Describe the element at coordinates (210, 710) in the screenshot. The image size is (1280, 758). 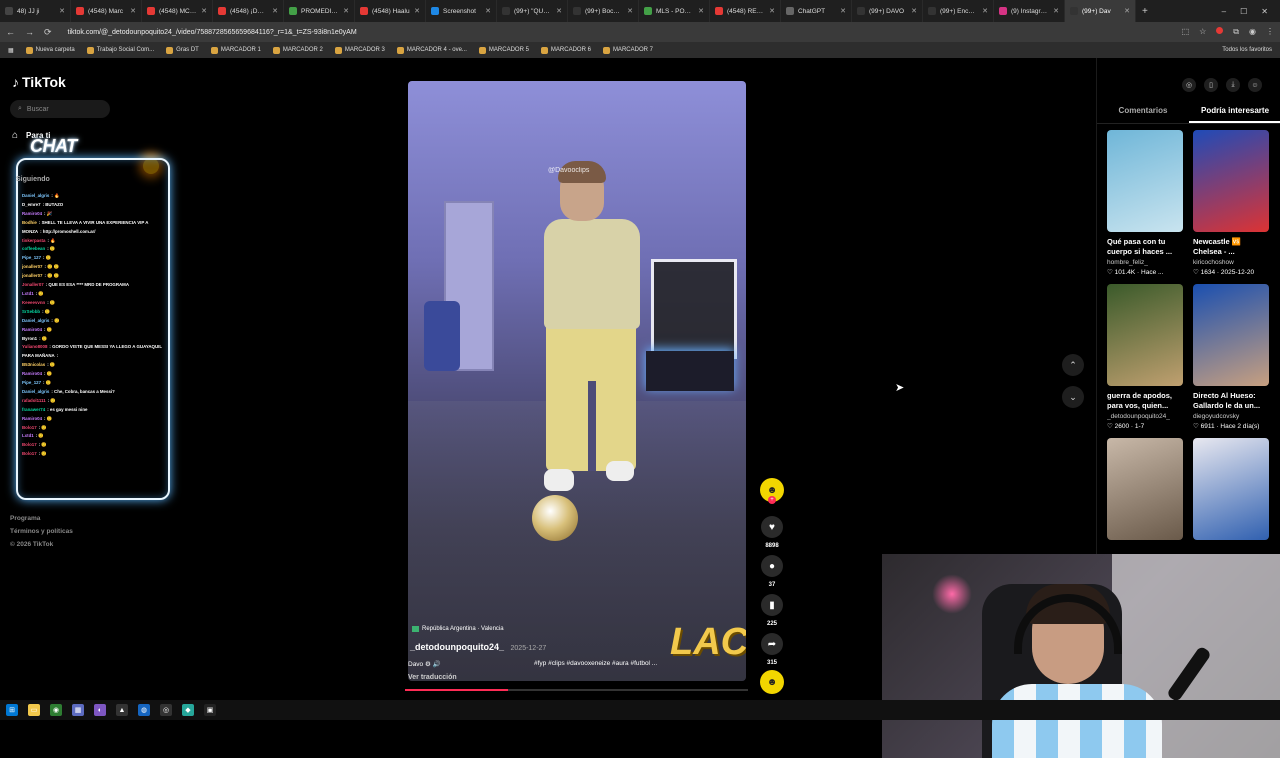
I see `terminal-icon: ▣` at that location.